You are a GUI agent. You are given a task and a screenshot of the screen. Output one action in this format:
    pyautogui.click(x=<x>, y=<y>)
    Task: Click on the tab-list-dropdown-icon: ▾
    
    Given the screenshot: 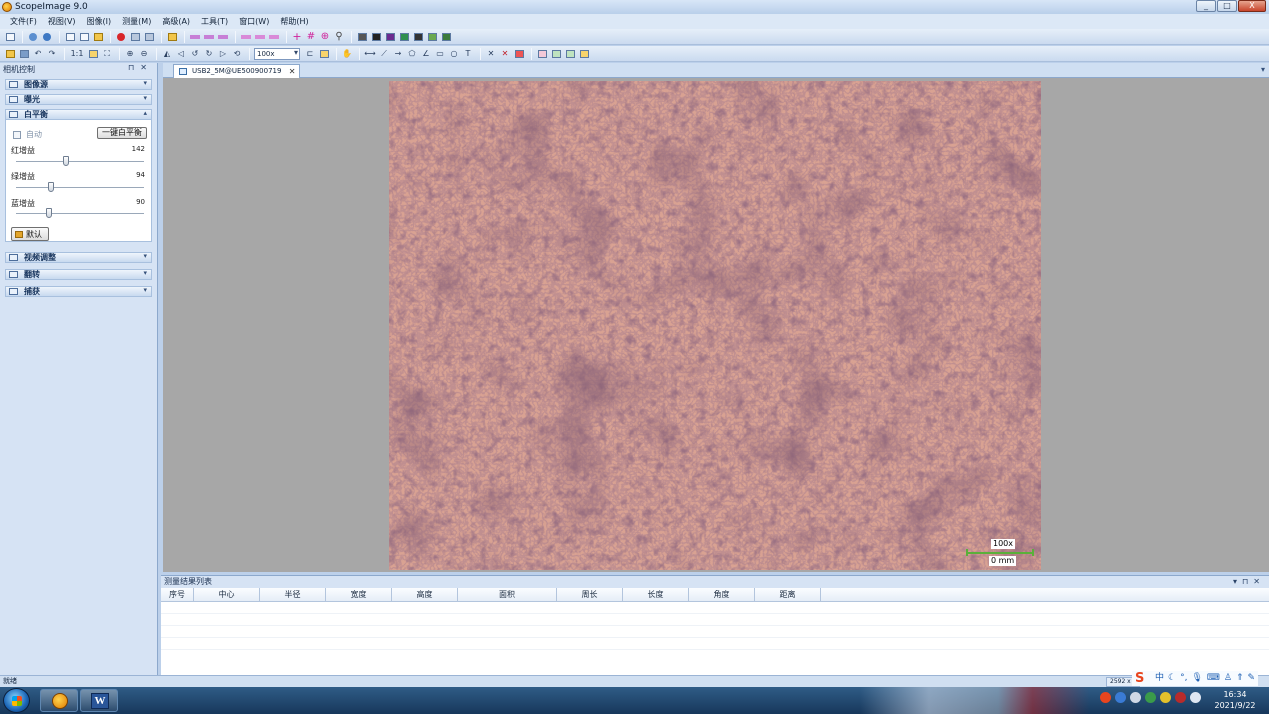 What is the action you would take?
    pyautogui.click(x=1263, y=69)
    